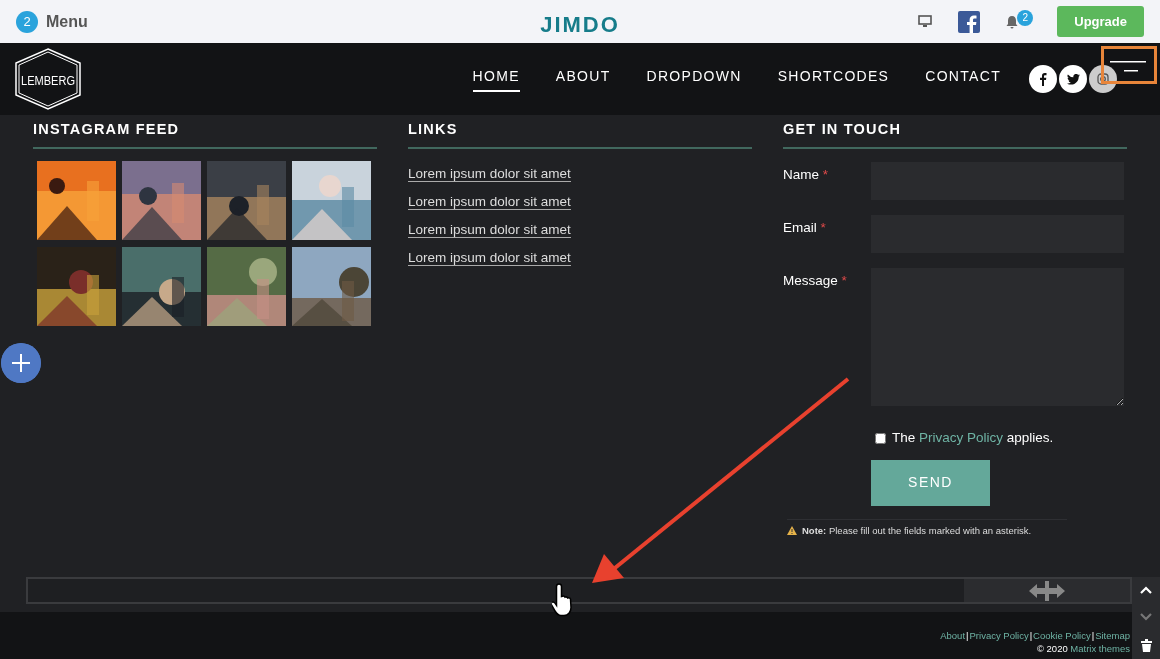 This screenshot has height=659, width=1160. Describe the element at coordinates (961, 438) in the screenshot. I see `privacy-policy-link: Privacy Policy` at that location.